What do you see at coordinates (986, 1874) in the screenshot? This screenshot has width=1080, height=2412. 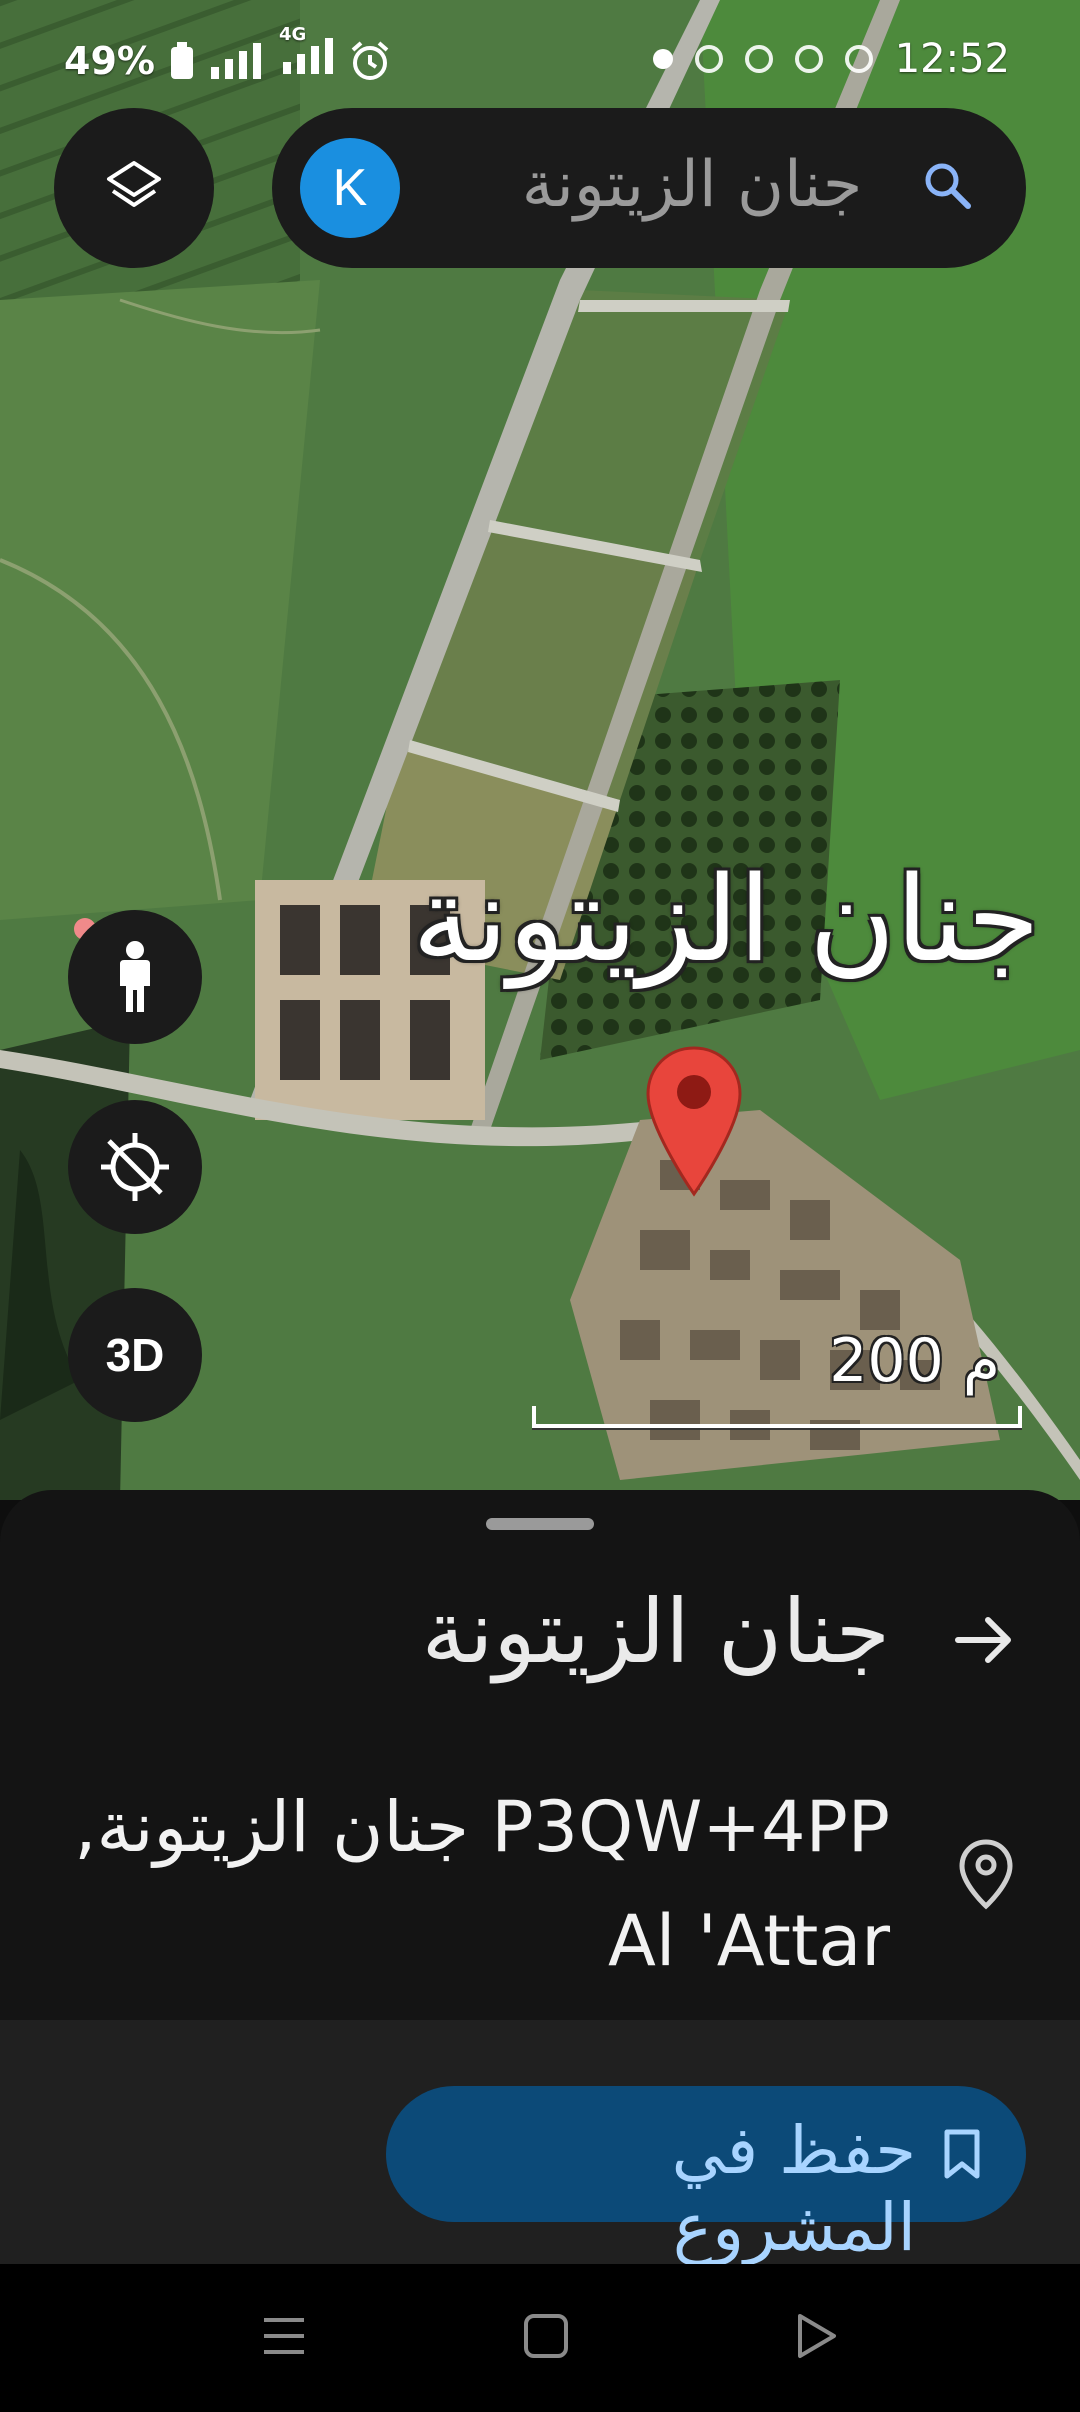 I see `location-pin-outline-icon` at bounding box center [986, 1874].